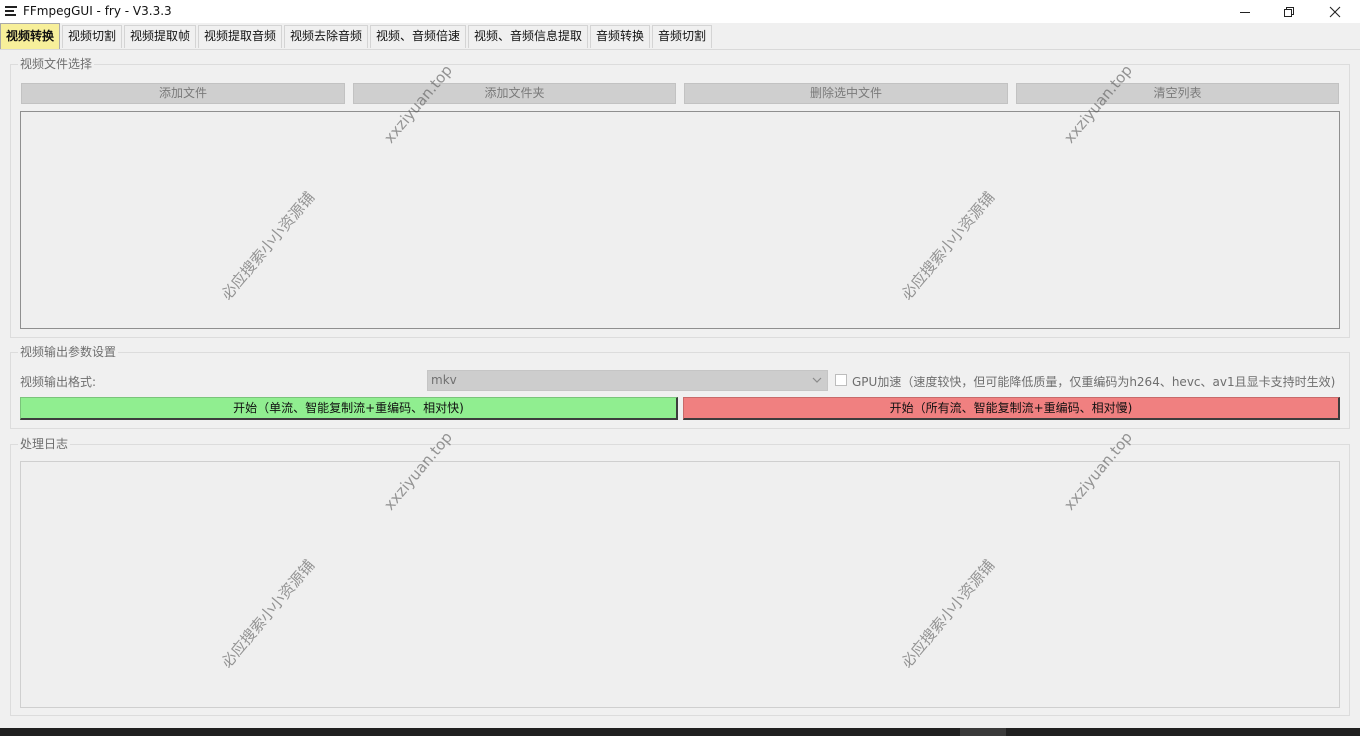 This screenshot has height=736, width=1360. What do you see at coordinates (627, 380) in the screenshot?
I see `output-format-select: mkv` at bounding box center [627, 380].